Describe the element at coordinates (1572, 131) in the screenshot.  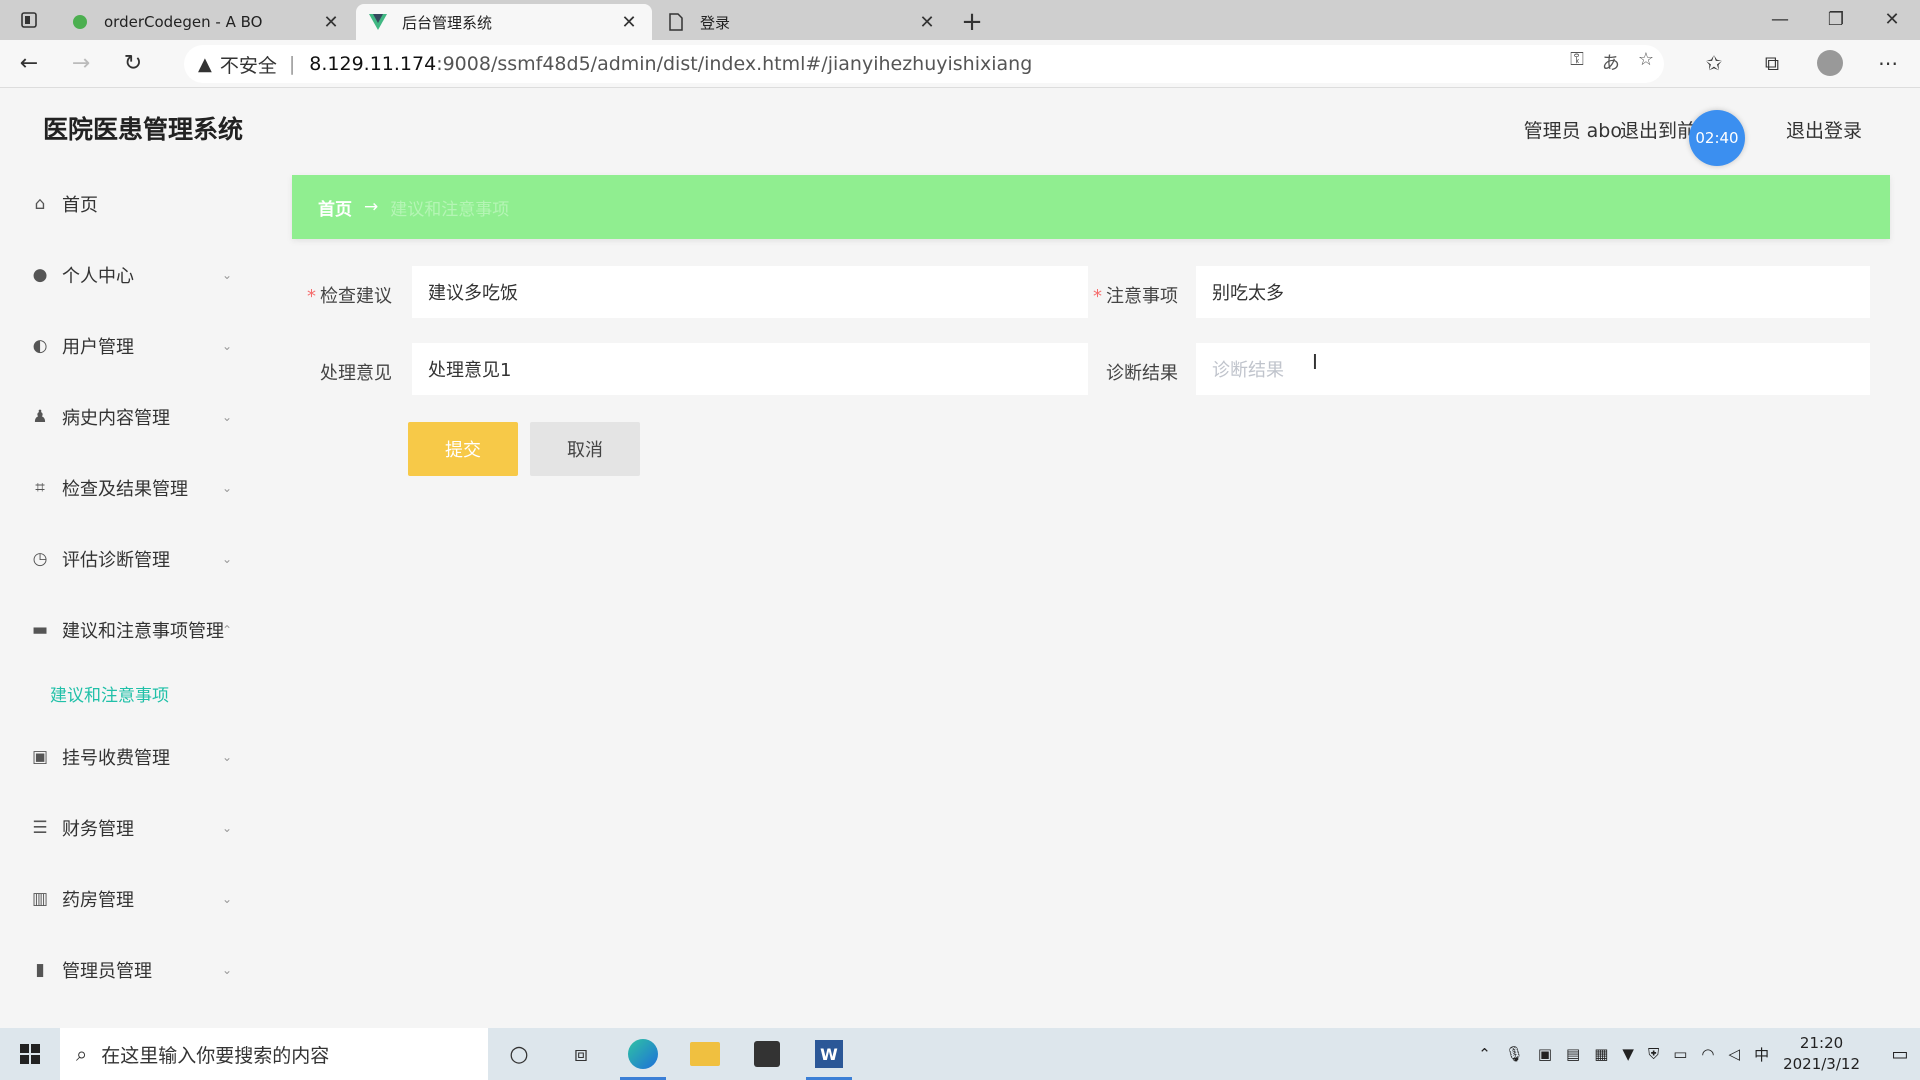
I see `current-user: 管理员 abo` at that location.